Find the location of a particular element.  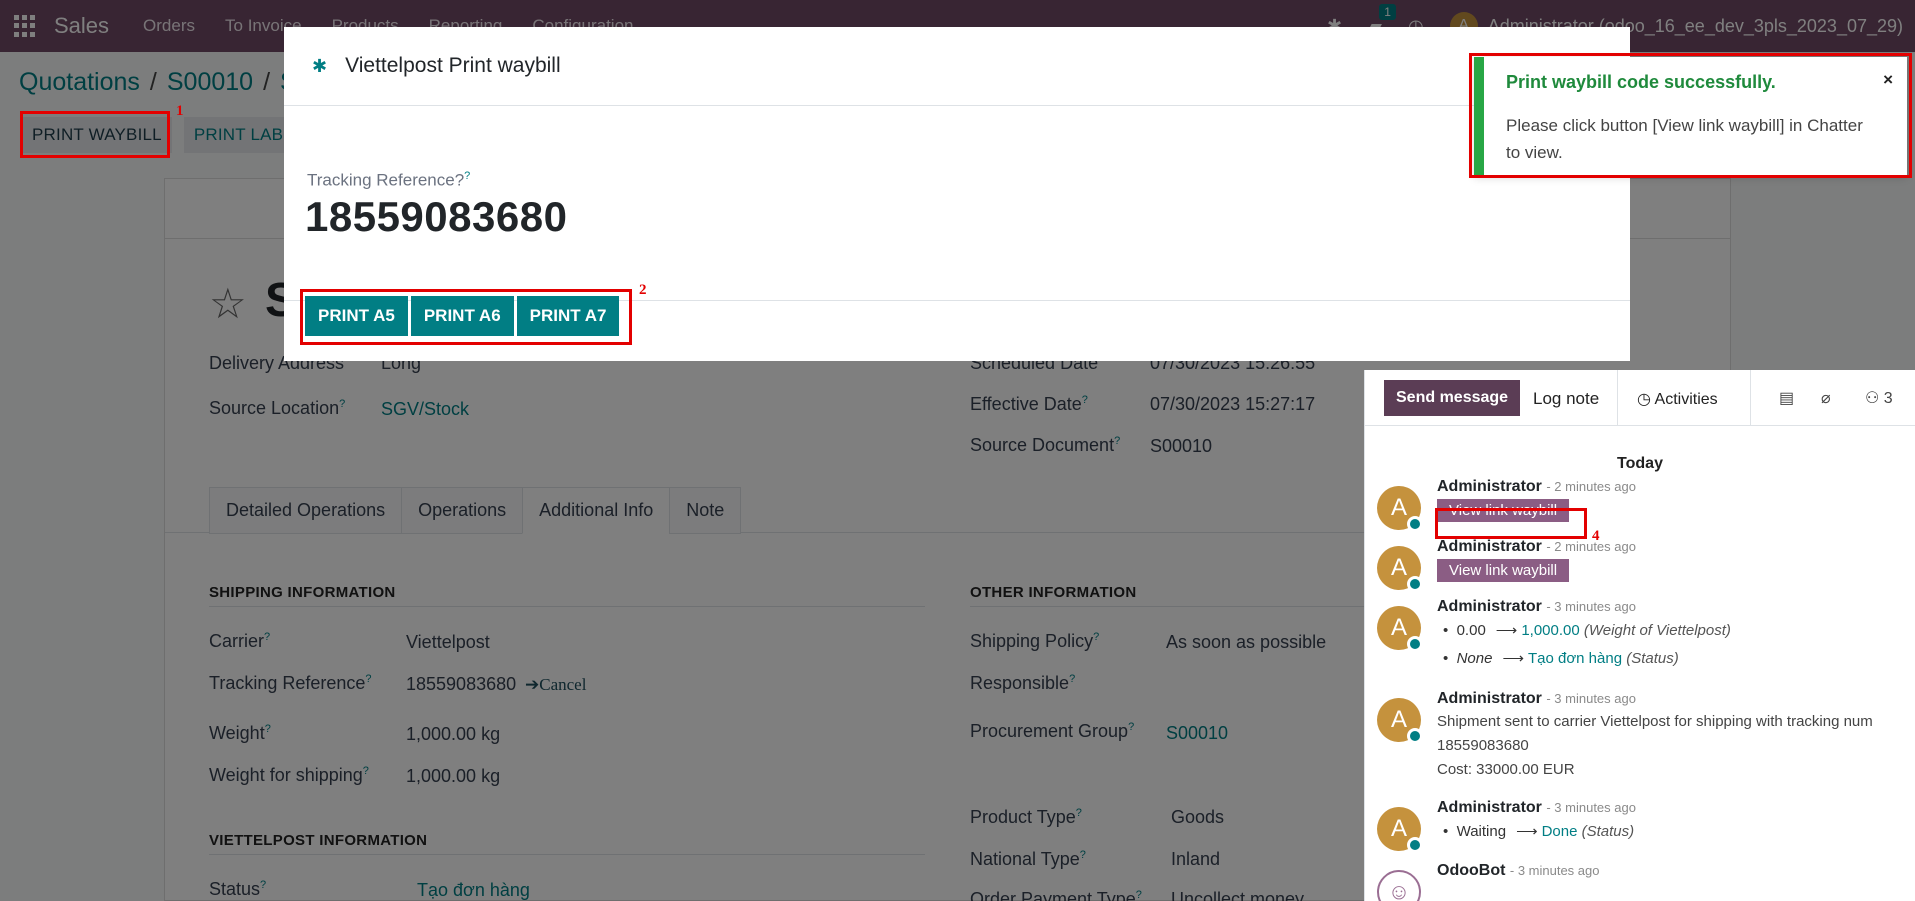

followers-button: ⚇ 3 is located at coordinates (1879, 398).